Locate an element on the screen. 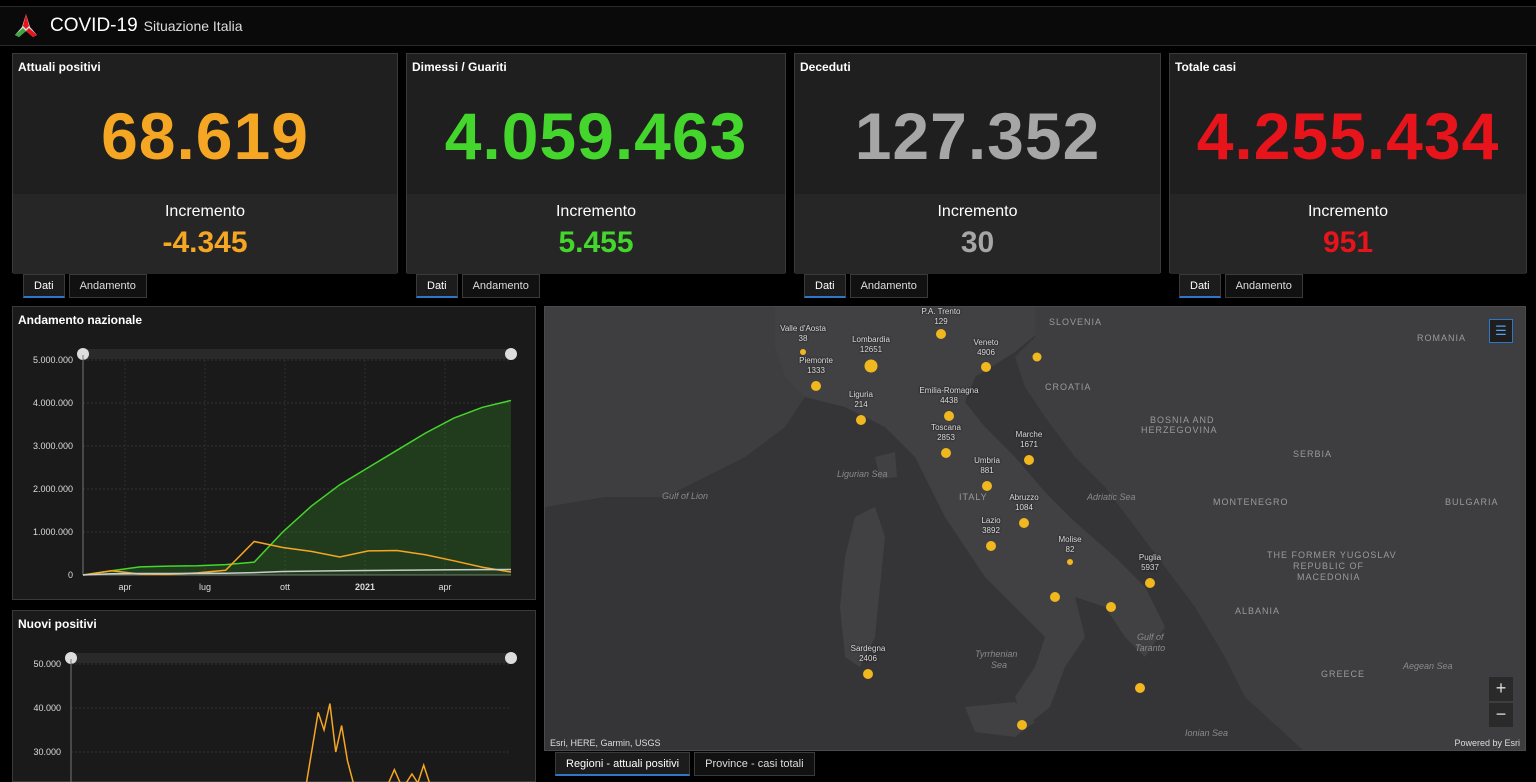  y-tick-label: 2.000.000 is located at coordinates (53, 489).